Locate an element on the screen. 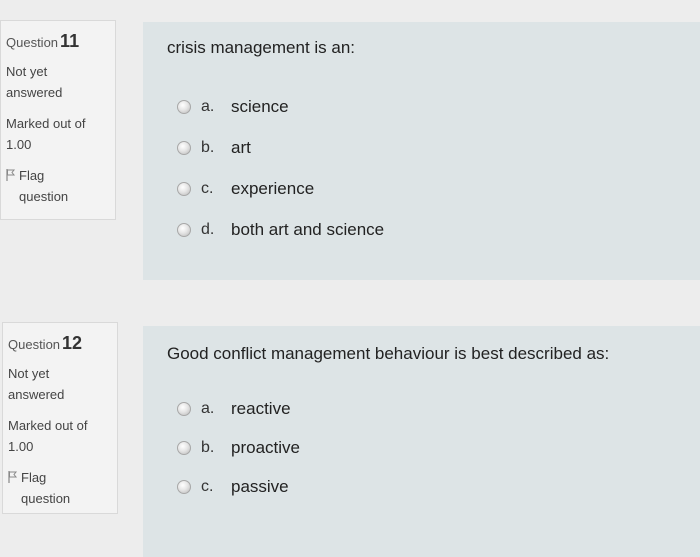 The image size is (700, 557). answer-option-c: c. passive is located at coordinates (233, 487).